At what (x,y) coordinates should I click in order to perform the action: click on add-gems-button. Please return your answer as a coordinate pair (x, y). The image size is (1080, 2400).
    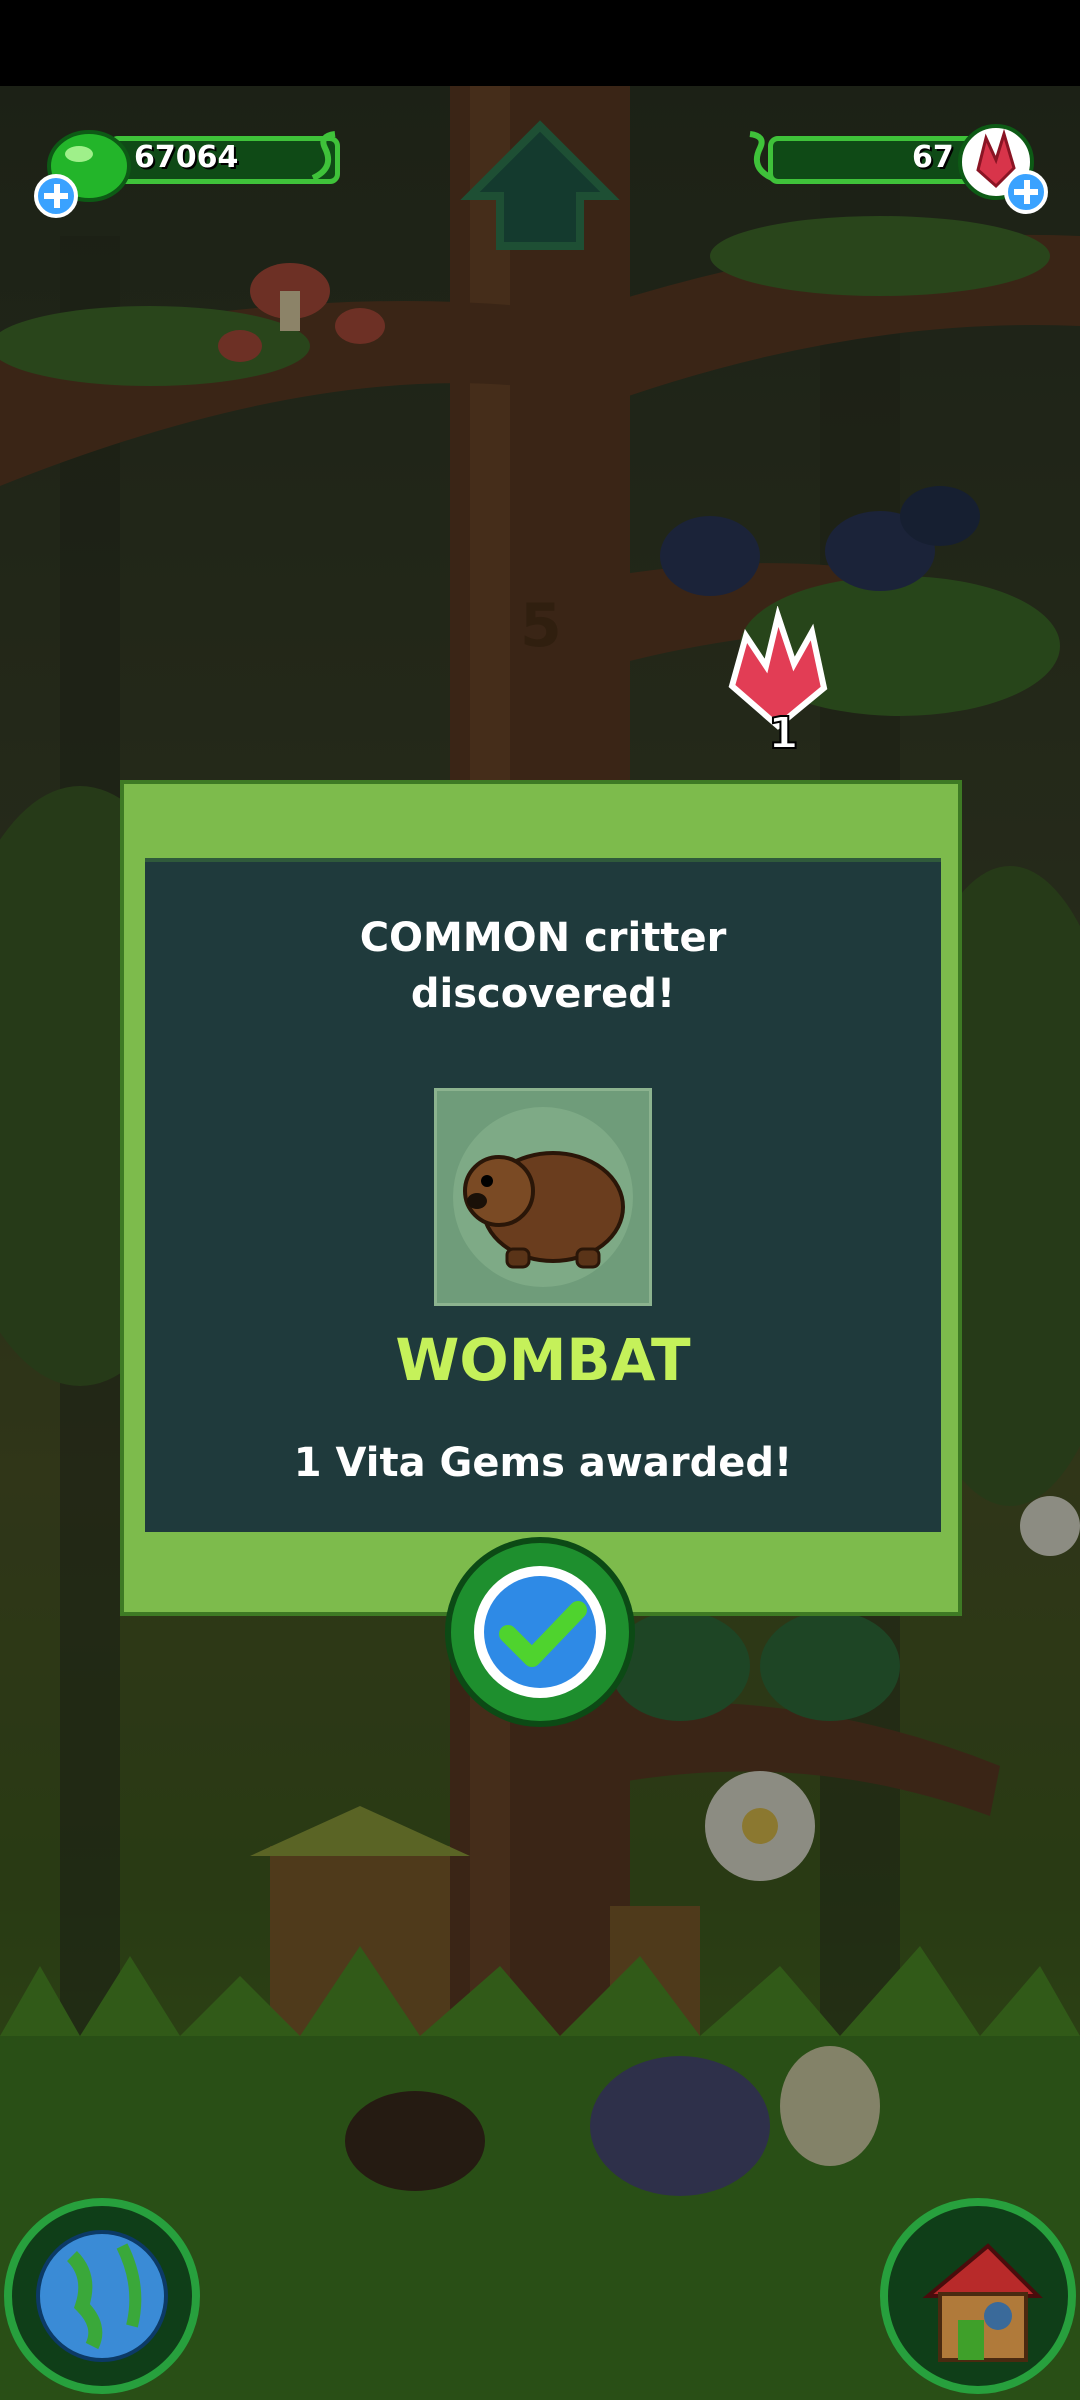
    Looking at the image, I should click on (1026, 192).